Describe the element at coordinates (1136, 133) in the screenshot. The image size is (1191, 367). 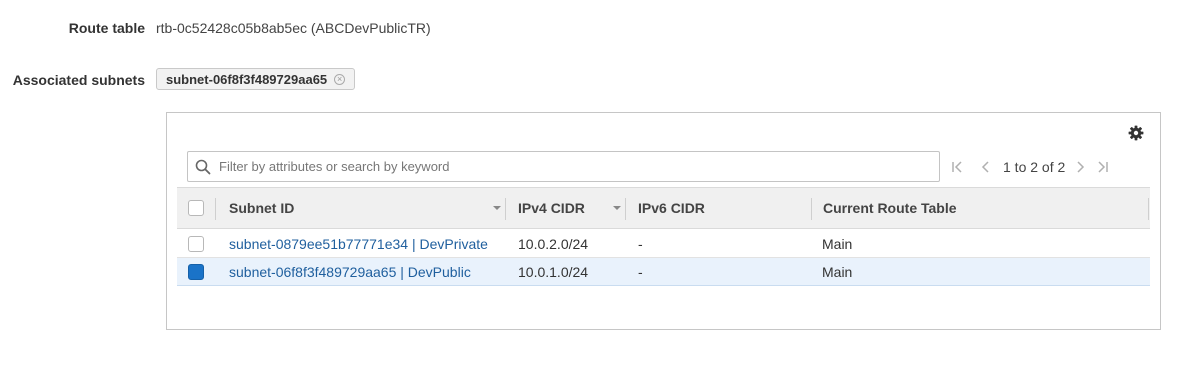
I see `gear-icon` at that location.